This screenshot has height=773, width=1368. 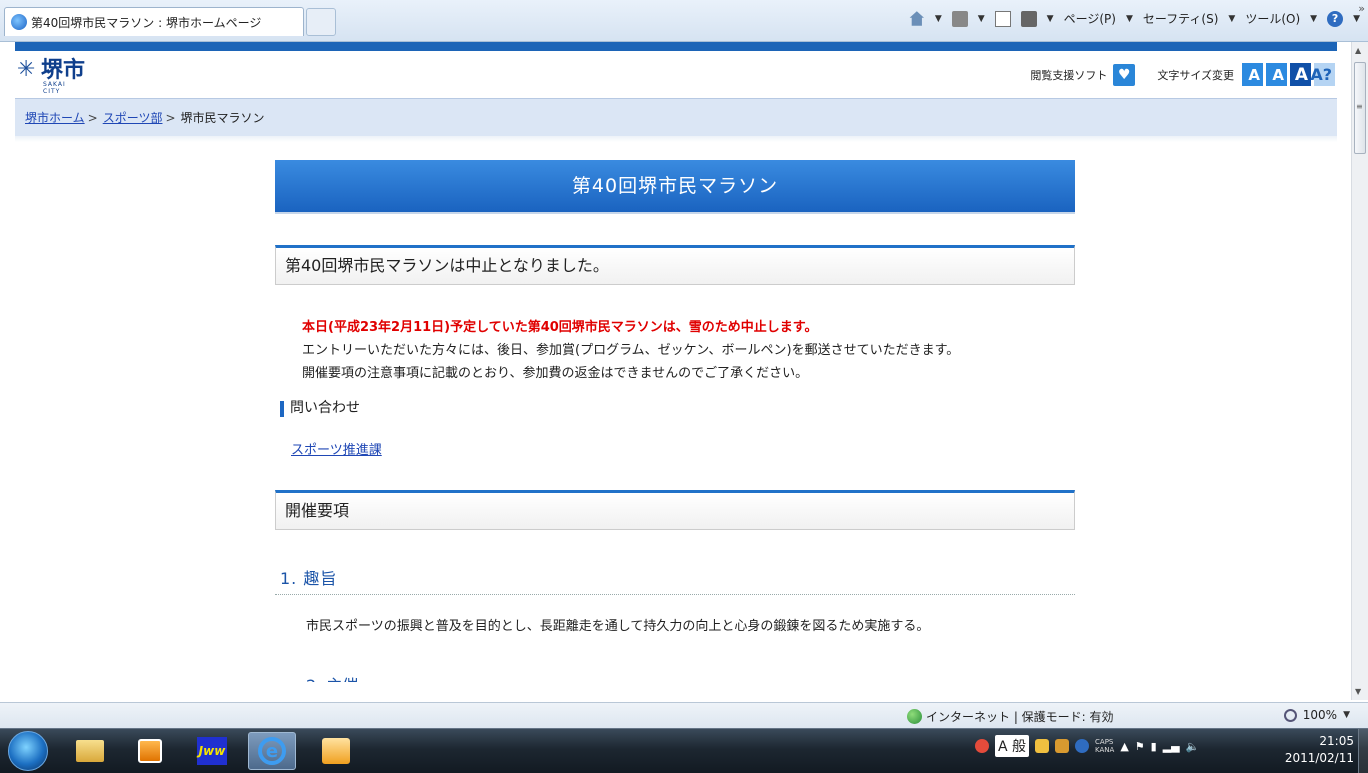 What do you see at coordinates (1181, 18) in the screenshot?
I see `safety-menu: セーフティ(S)` at bounding box center [1181, 18].